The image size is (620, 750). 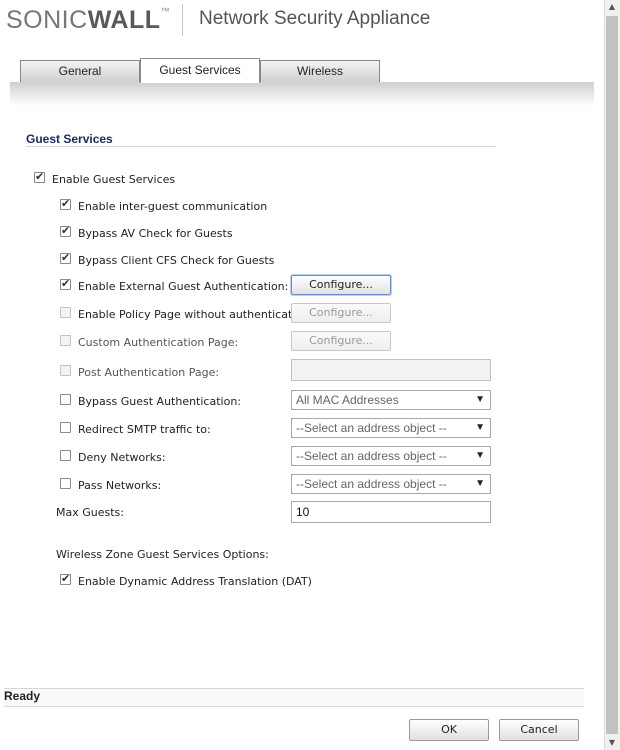 What do you see at coordinates (294, 697) in the screenshot?
I see `status-bar` at bounding box center [294, 697].